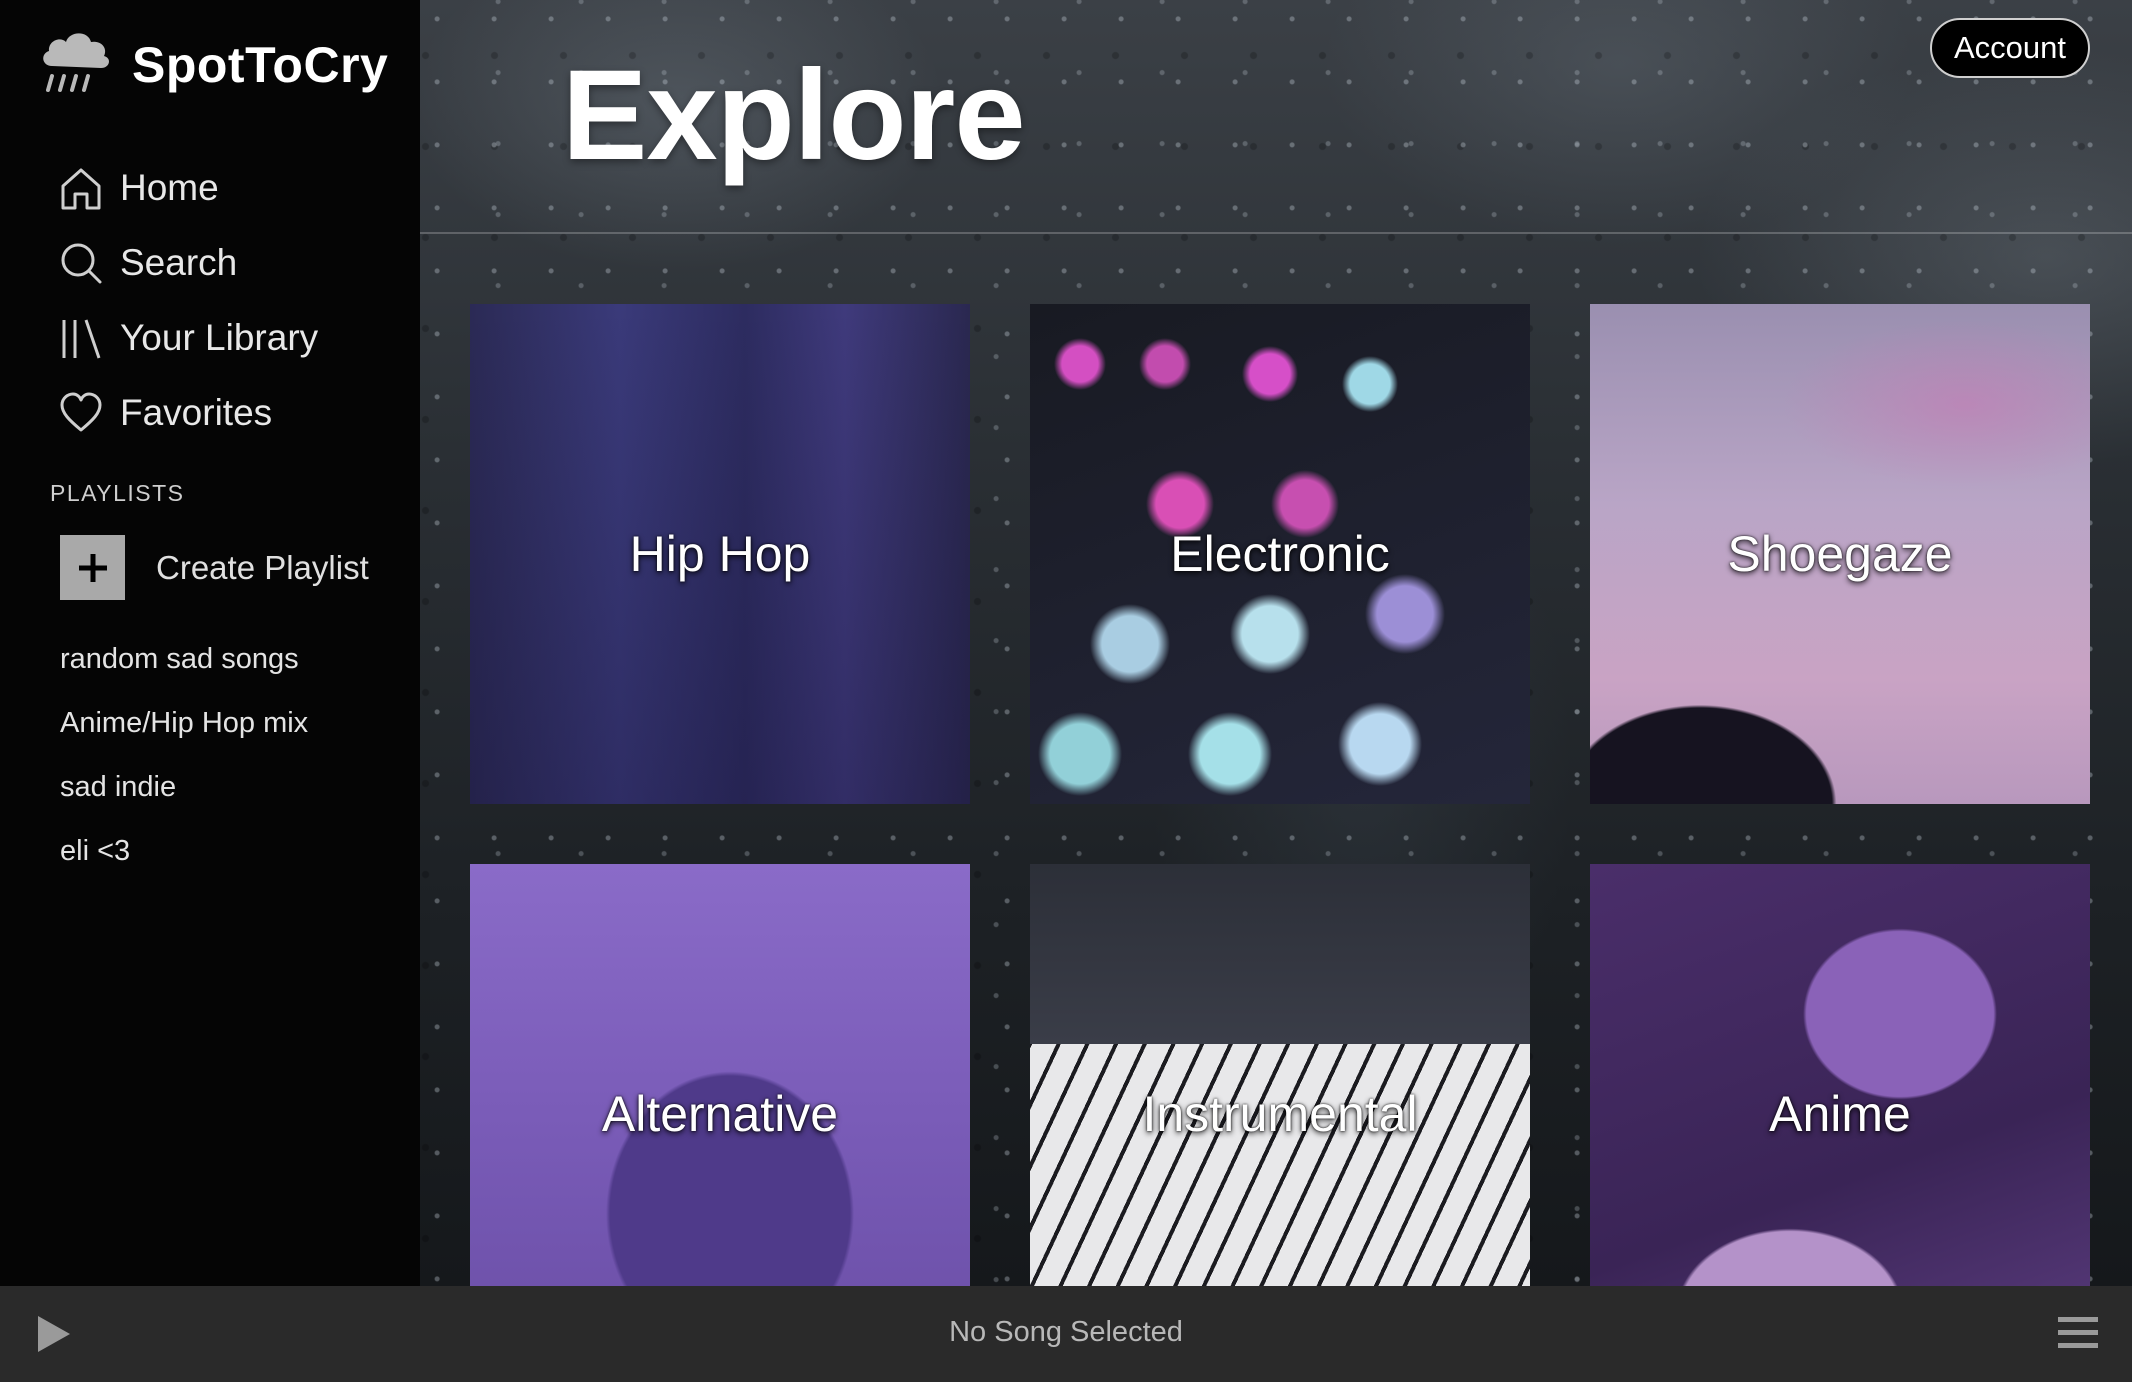 Image resolution: width=2132 pixels, height=1382 pixels. I want to click on heart-icon, so click(81, 413).